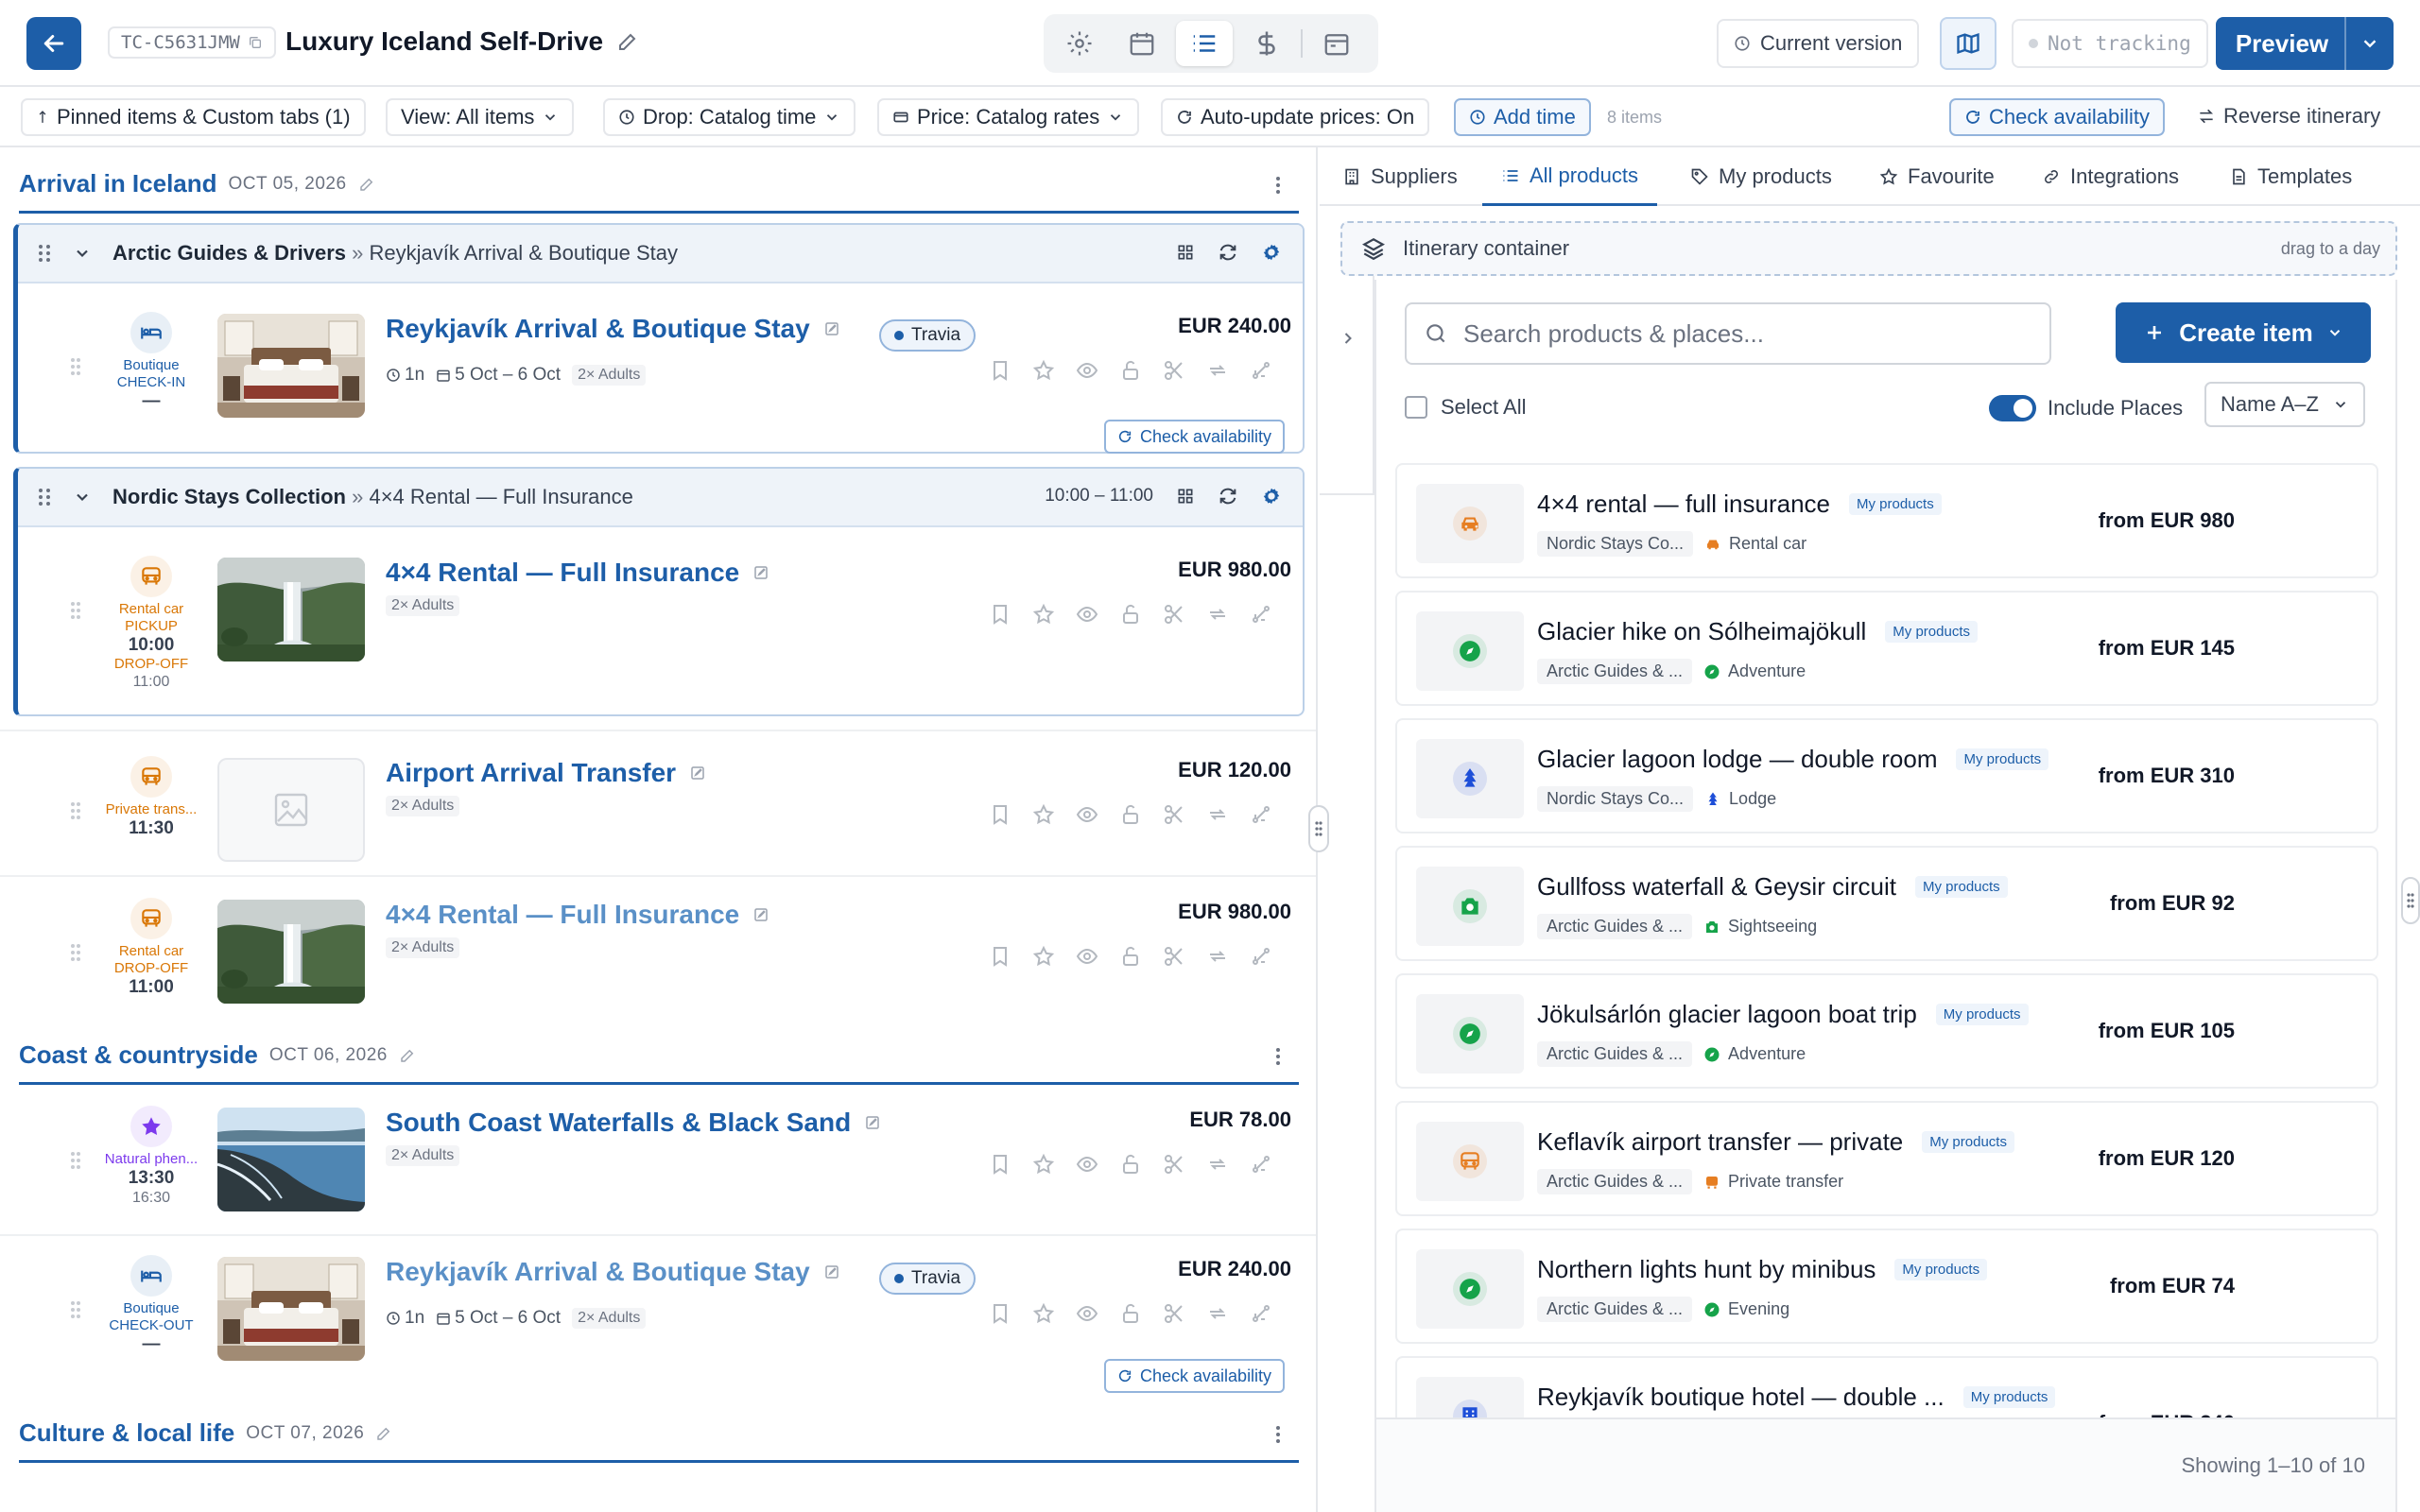 The image size is (2420, 1512). What do you see at coordinates (2110, 43) in the screenshot?
I see `tracking-button: Not tracking` at bounding box center [2110, 43].